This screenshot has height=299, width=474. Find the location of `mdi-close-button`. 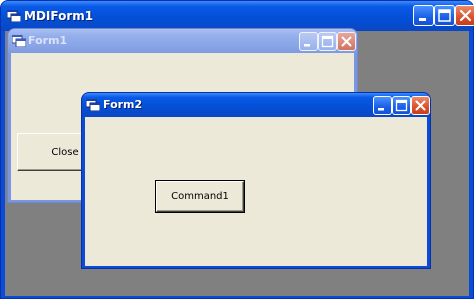

mdi-close-button is located at coordinates (464, 15).